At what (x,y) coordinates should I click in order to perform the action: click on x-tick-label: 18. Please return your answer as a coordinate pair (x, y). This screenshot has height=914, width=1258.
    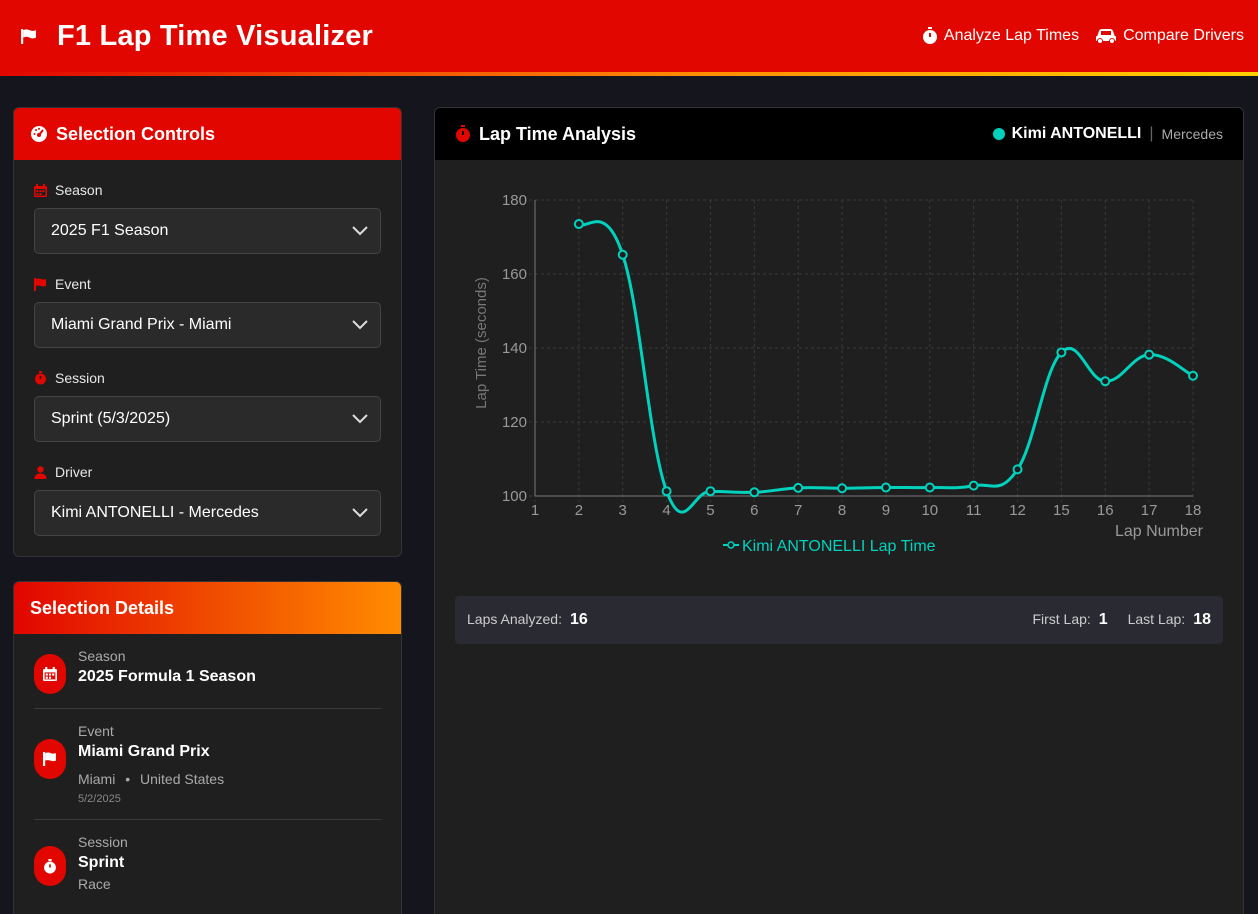
    Looking at the image, I should click on (1193, 510).